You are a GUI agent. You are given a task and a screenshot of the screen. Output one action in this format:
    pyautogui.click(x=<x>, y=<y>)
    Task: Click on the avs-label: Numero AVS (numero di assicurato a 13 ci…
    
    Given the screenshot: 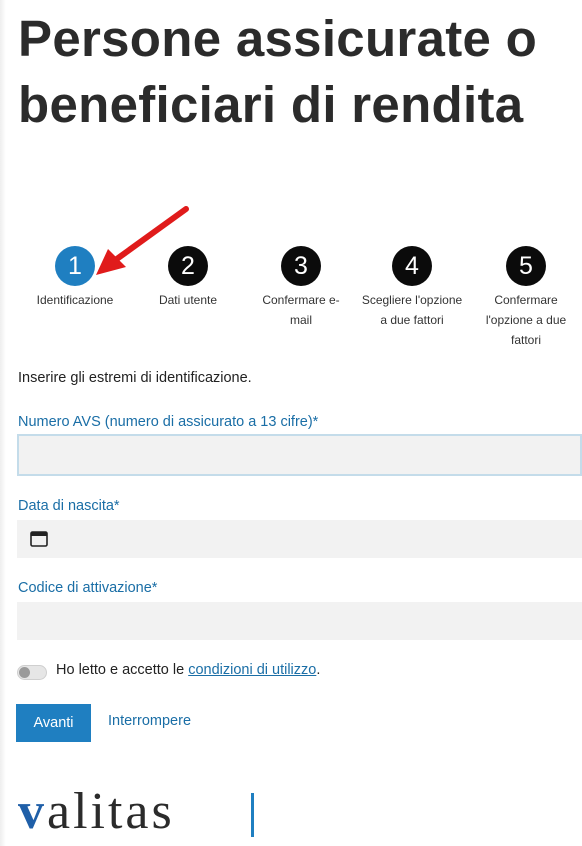 What is the action you would take?
    pyautogui.click(x=168, y=422)
    